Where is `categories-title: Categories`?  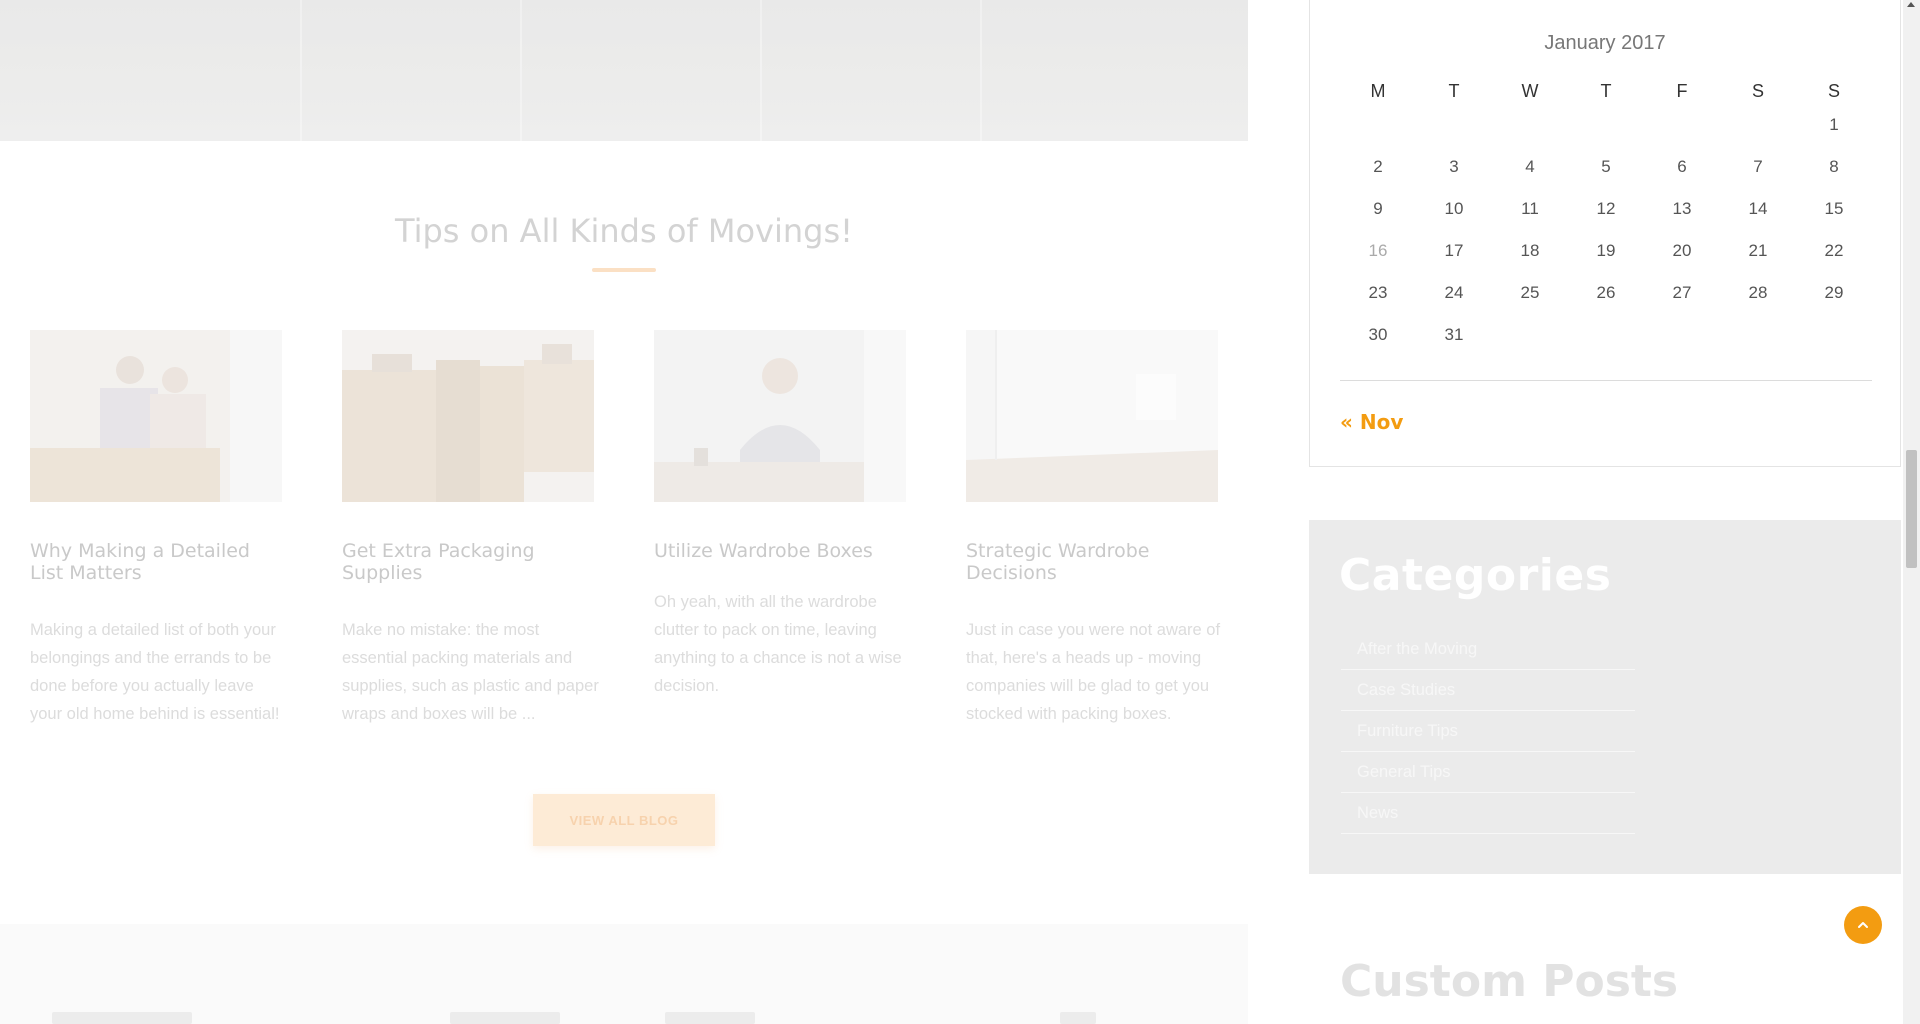 categories-title: Categories is located at coordinates (1475, 575).